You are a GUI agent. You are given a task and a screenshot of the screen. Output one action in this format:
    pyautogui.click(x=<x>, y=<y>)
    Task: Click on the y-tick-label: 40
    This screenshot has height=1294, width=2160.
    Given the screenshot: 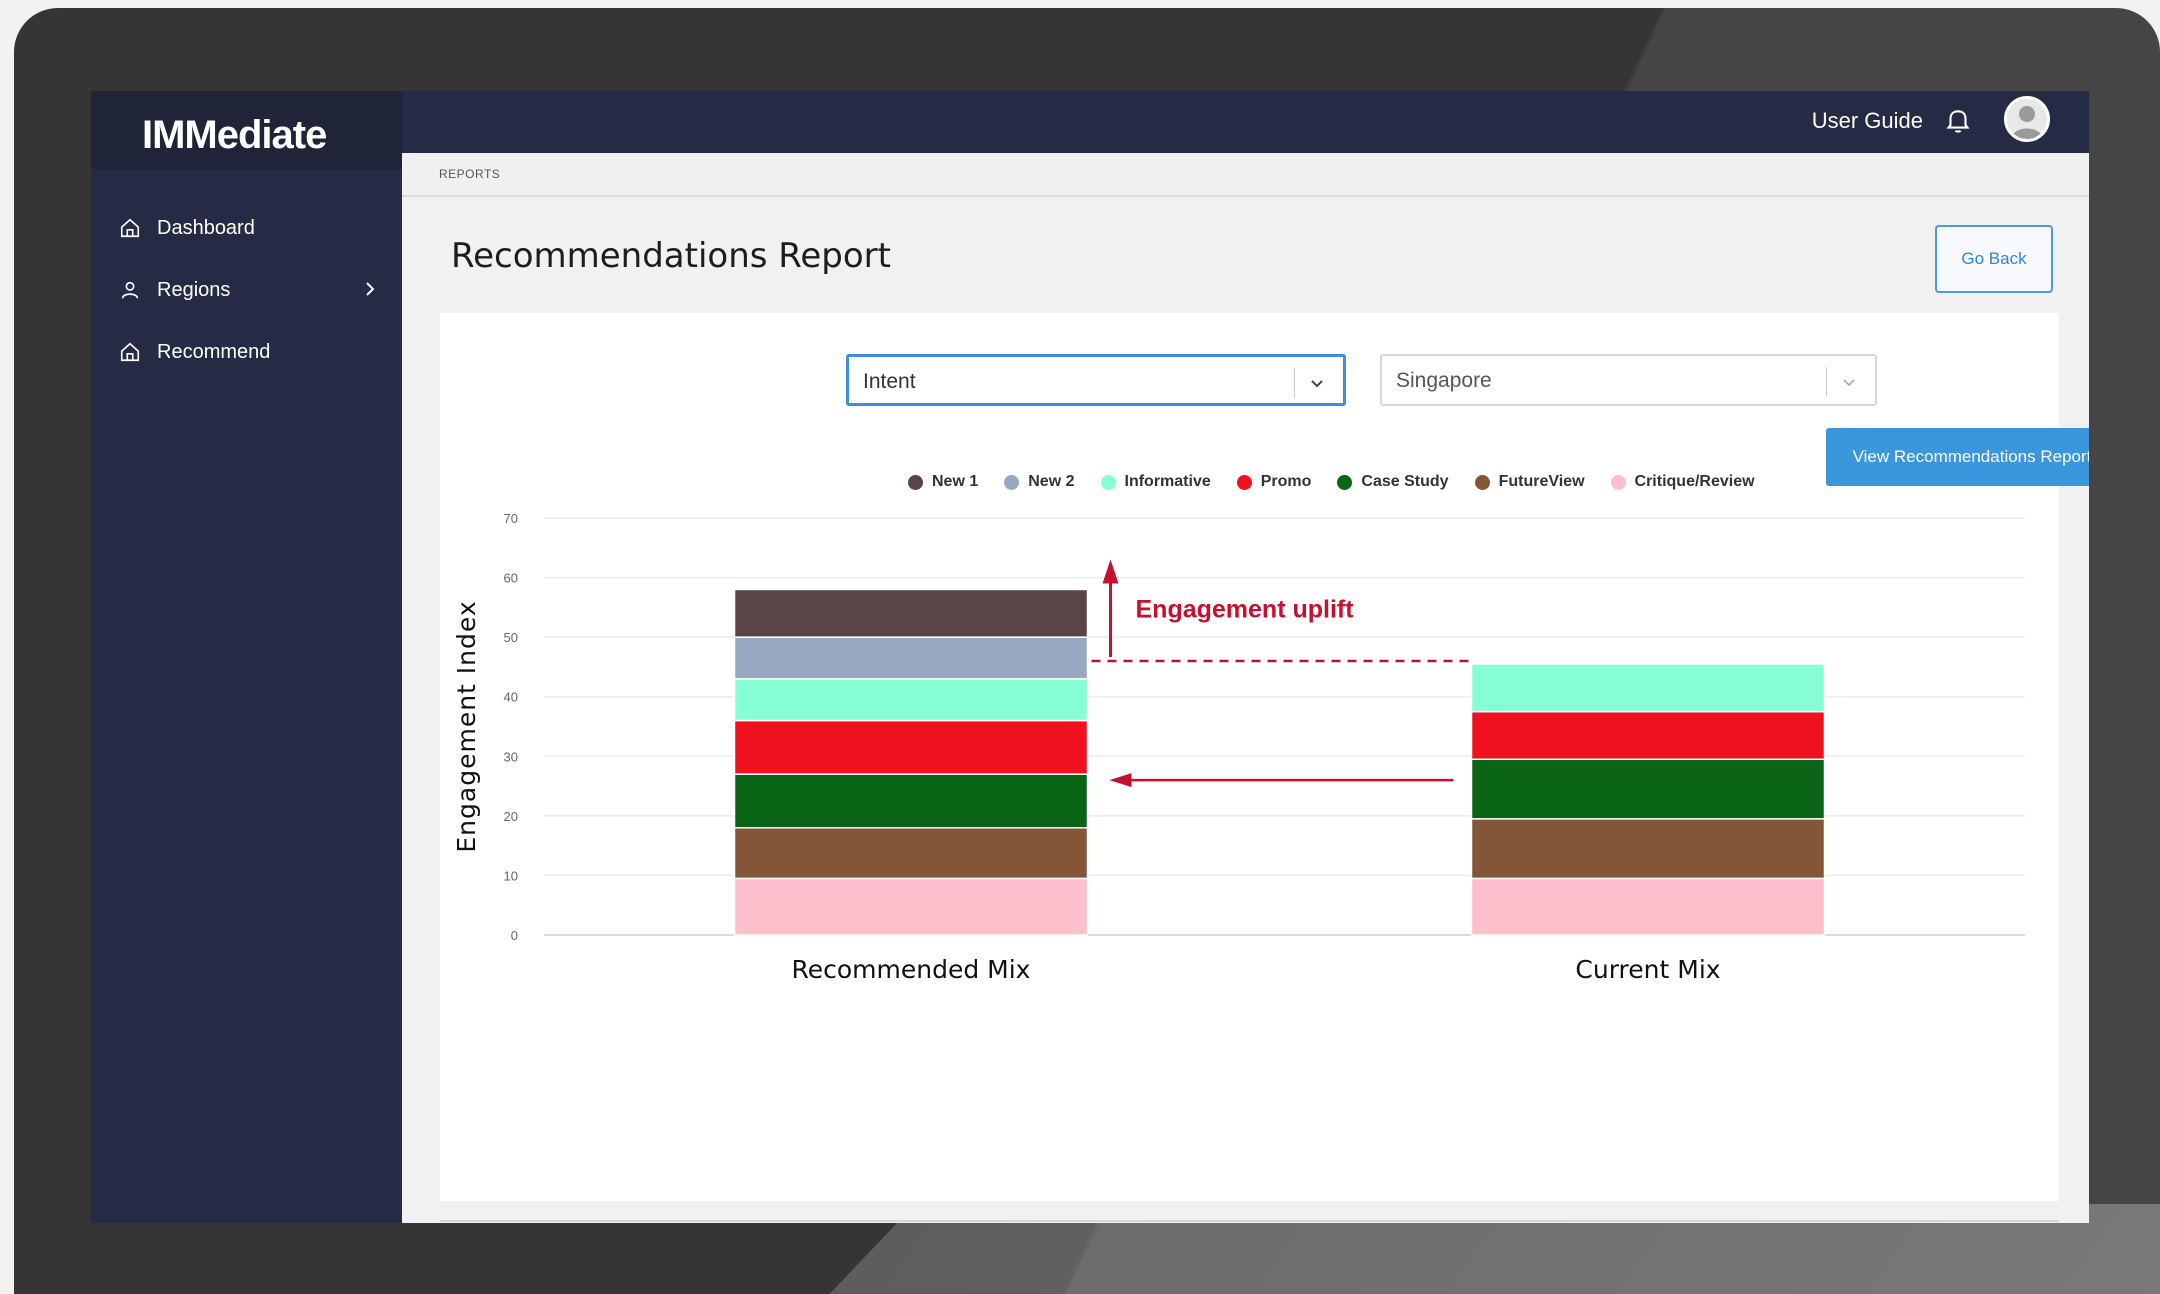 What is the action you would take?
    pyautogui.click(x=511, y=697)
    